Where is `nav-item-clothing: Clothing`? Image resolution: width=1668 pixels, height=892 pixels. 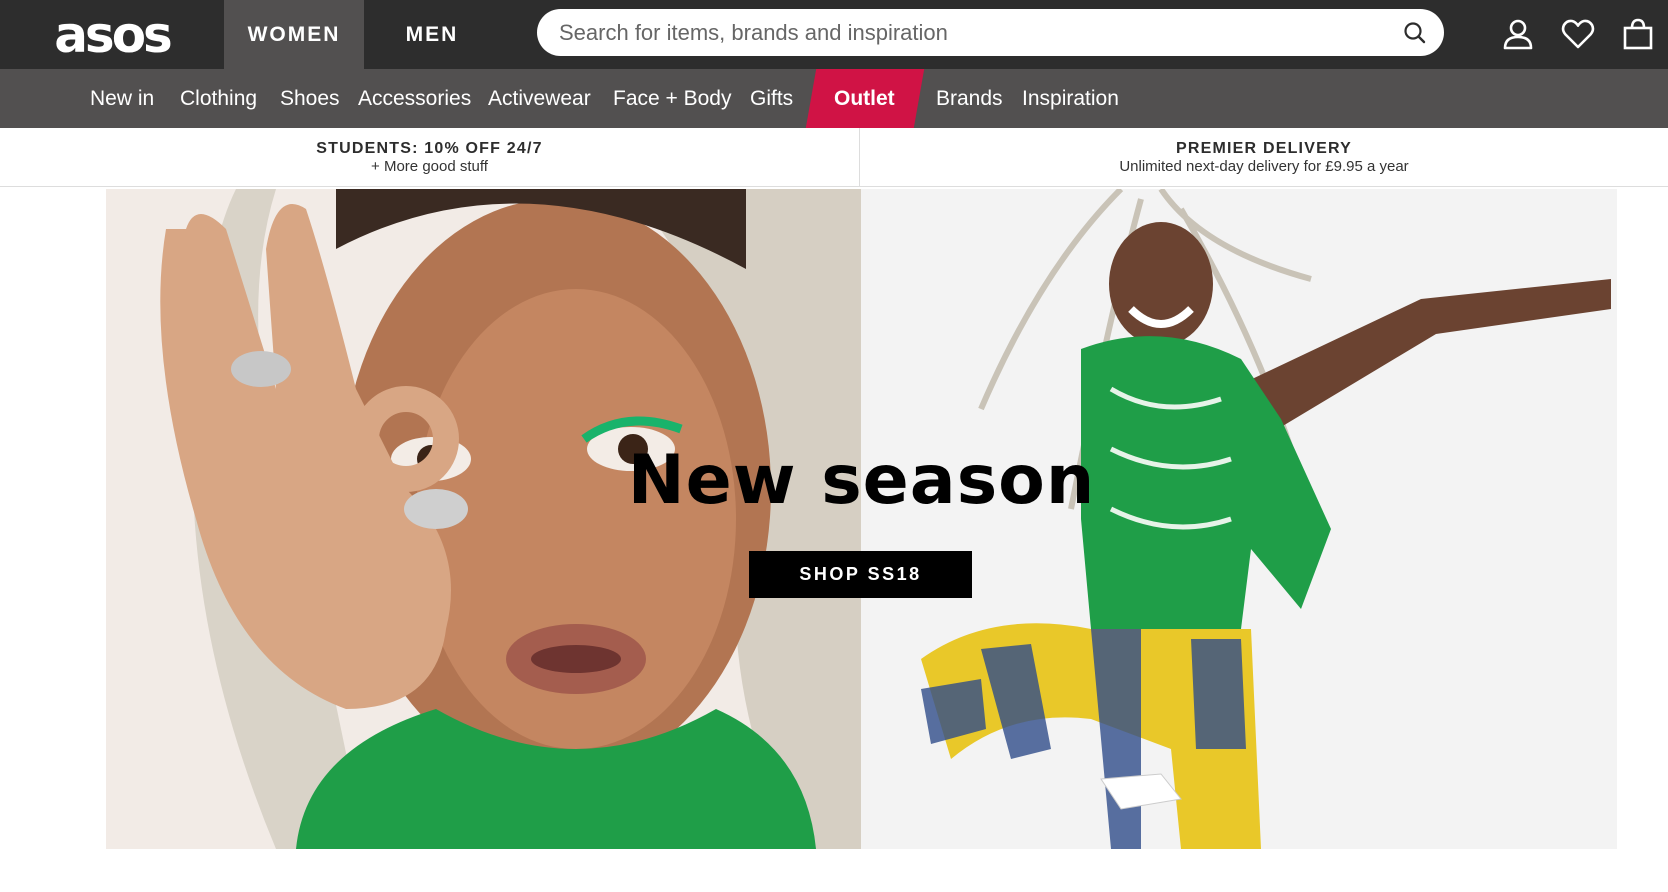
nav-item-clothing: Clothing is located at coordinates (218, 98).